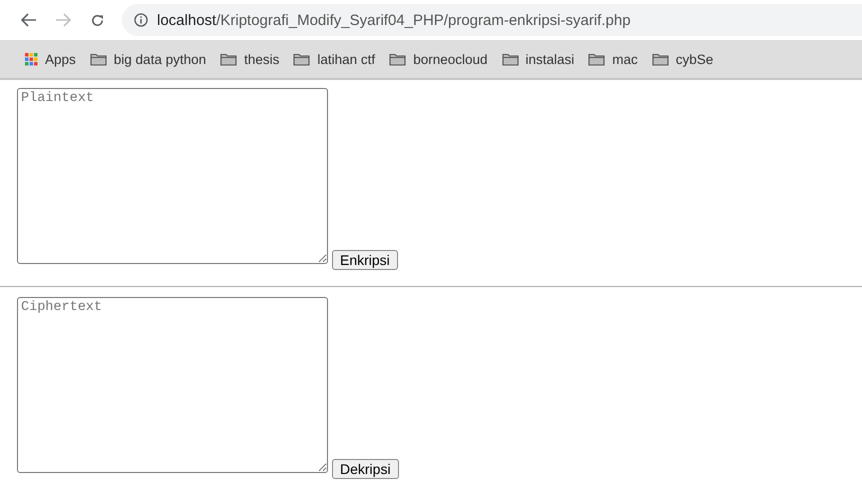  What do you see at coordinates (538, 59) in the screenshot?
I see `bookmark: instalasi` at bounding box center [538, 59].